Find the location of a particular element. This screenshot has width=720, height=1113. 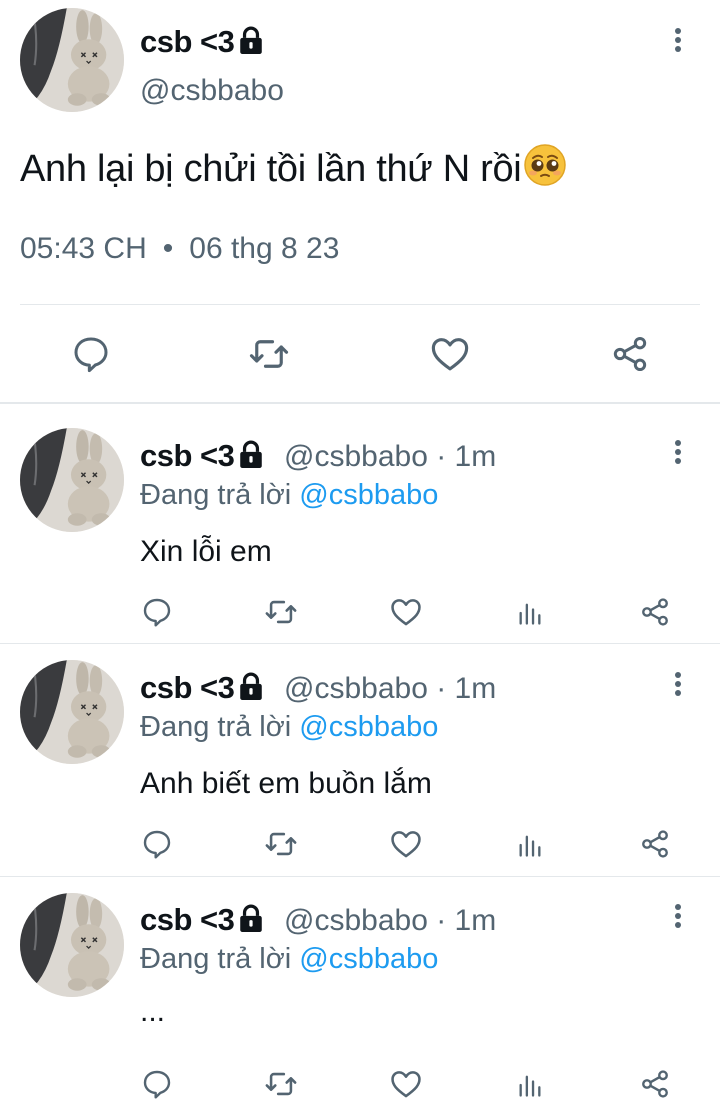

reply-text: Xin lỗi em is located at coordinates (206, 551).